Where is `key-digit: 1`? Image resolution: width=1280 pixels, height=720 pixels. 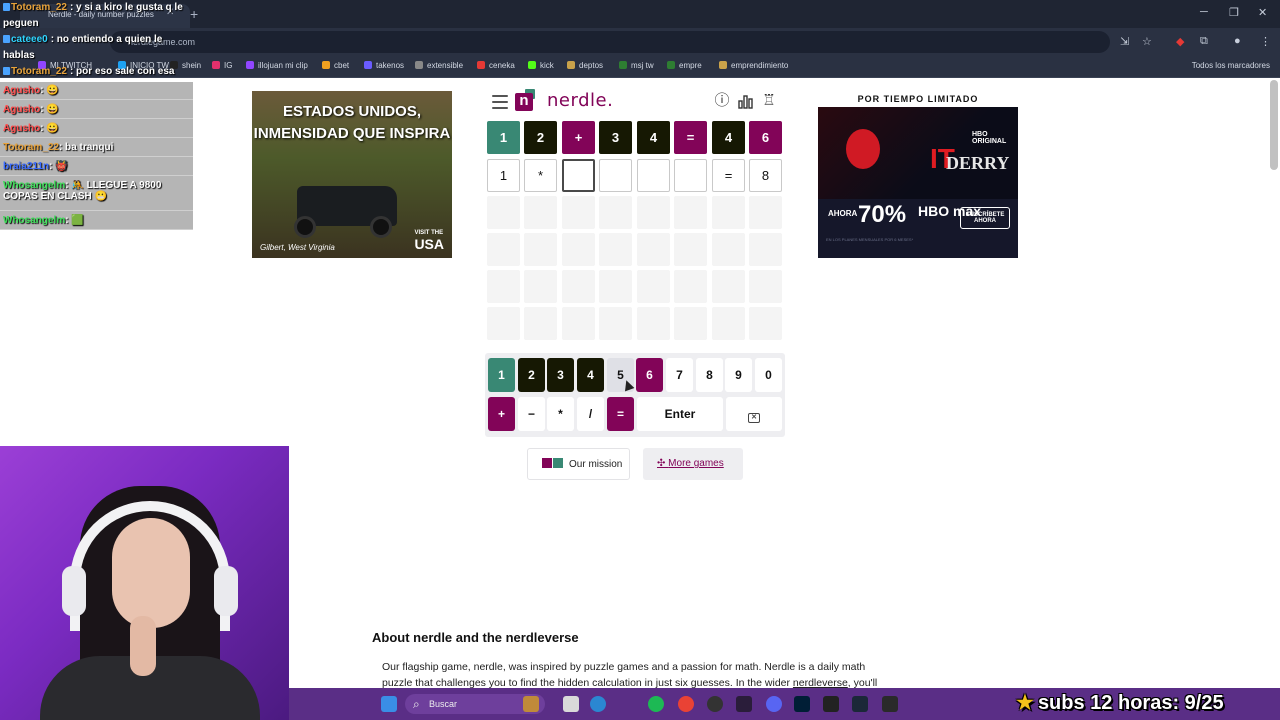 key-digit: 1 is located at coordinates (501, 375).